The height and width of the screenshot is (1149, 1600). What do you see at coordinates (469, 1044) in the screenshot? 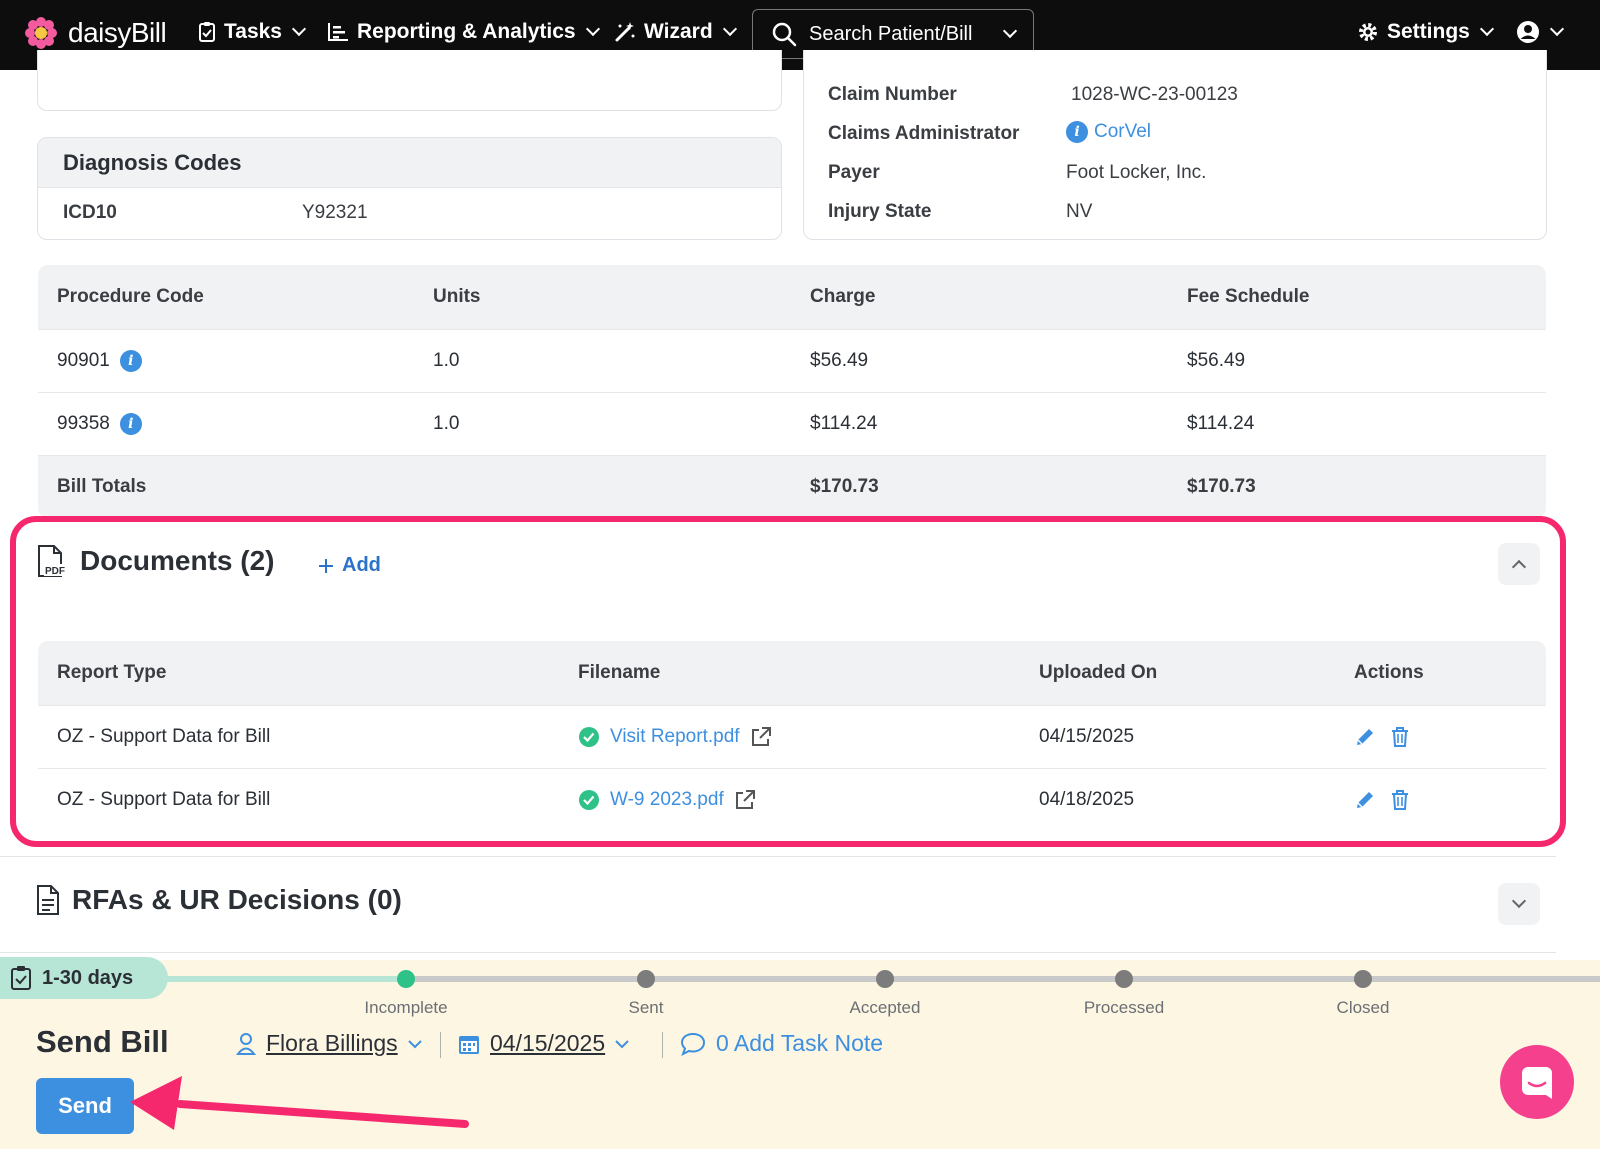
I see `calendar-icon` at bounding box center [469, 1044].